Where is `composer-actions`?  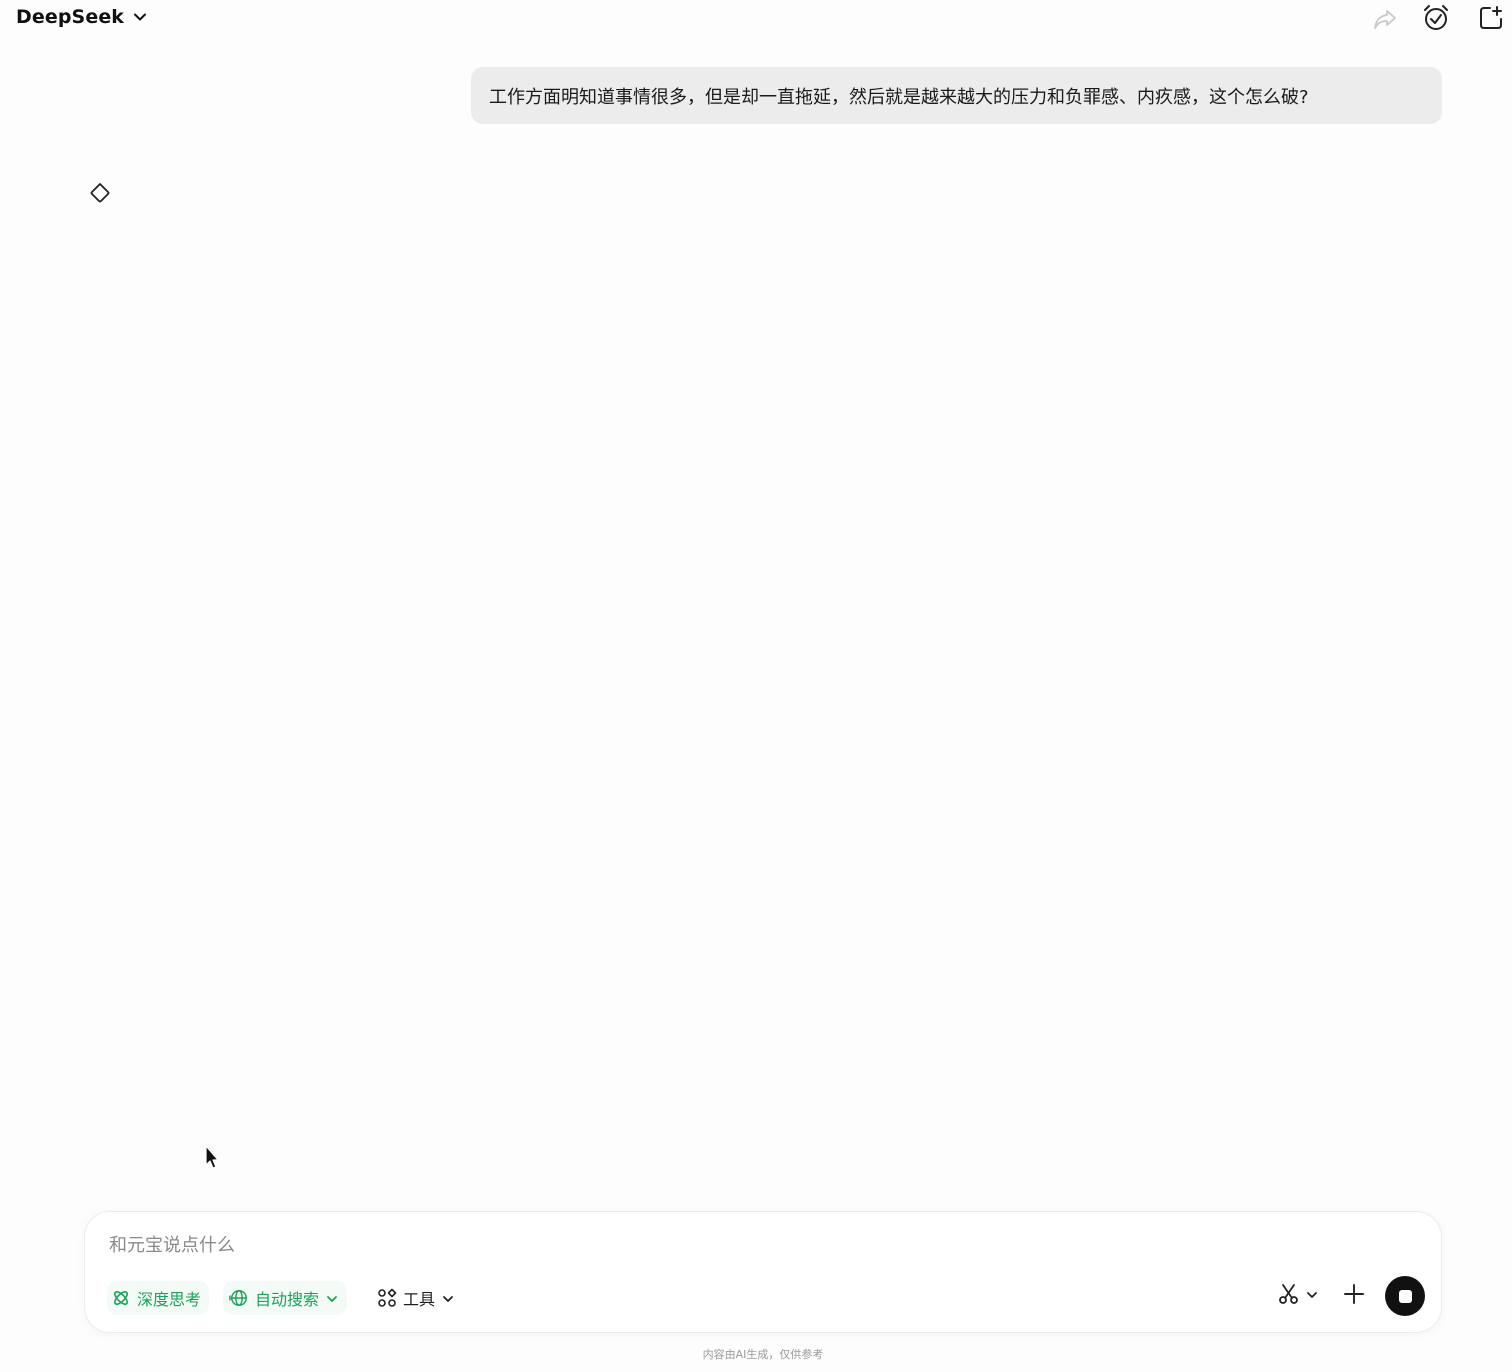
composer-actions is located at coordinates (1351, 1296).